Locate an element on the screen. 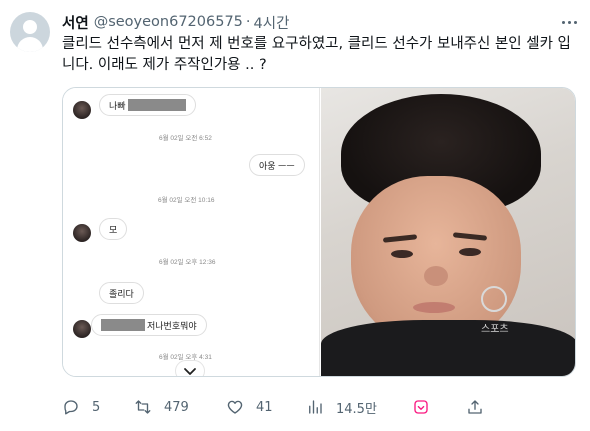  chat-timestamp: 6월 02일 오전 10:16 is located at coordinates (186, 200).